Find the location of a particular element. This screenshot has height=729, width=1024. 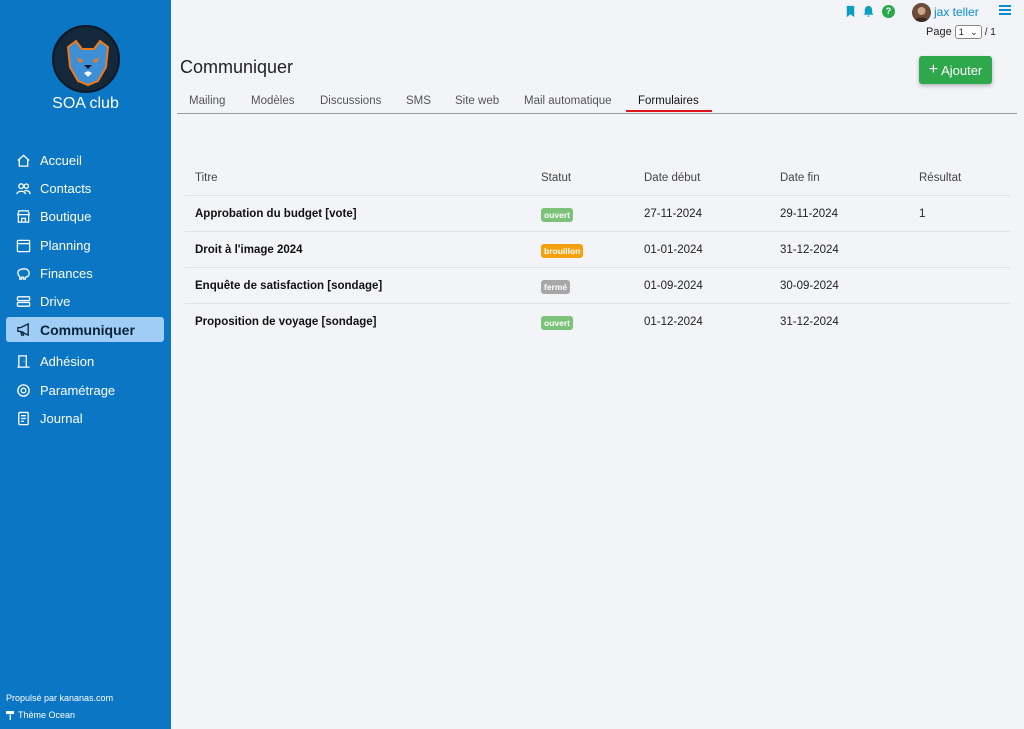

calendar-icon is located at coordinates (23, 245).